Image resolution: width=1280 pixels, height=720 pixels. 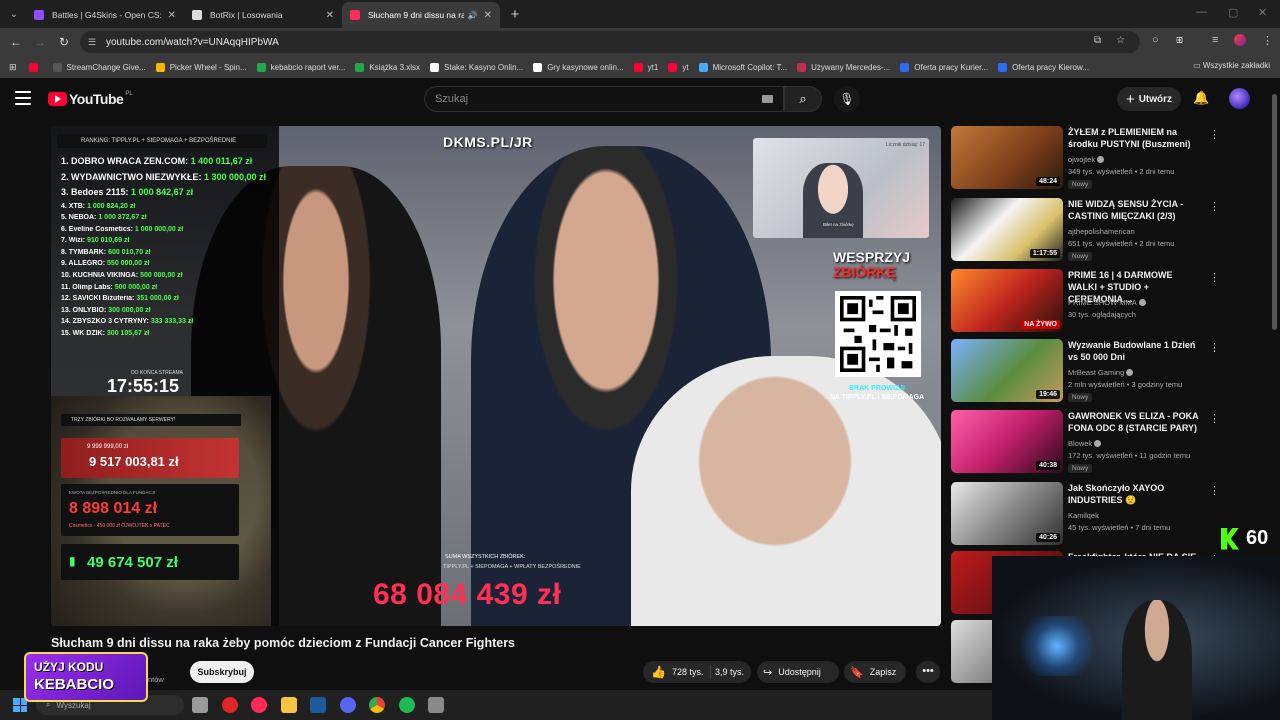 I want to click on page-scrollbar, so click(x=1274, y=212).